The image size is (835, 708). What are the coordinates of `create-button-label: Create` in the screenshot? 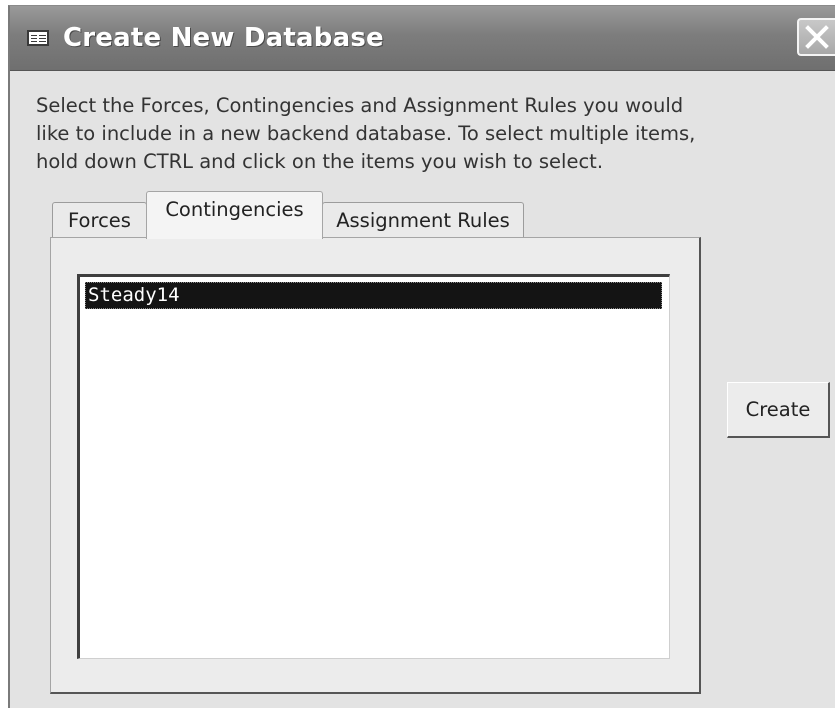 It's located at (778, 409).